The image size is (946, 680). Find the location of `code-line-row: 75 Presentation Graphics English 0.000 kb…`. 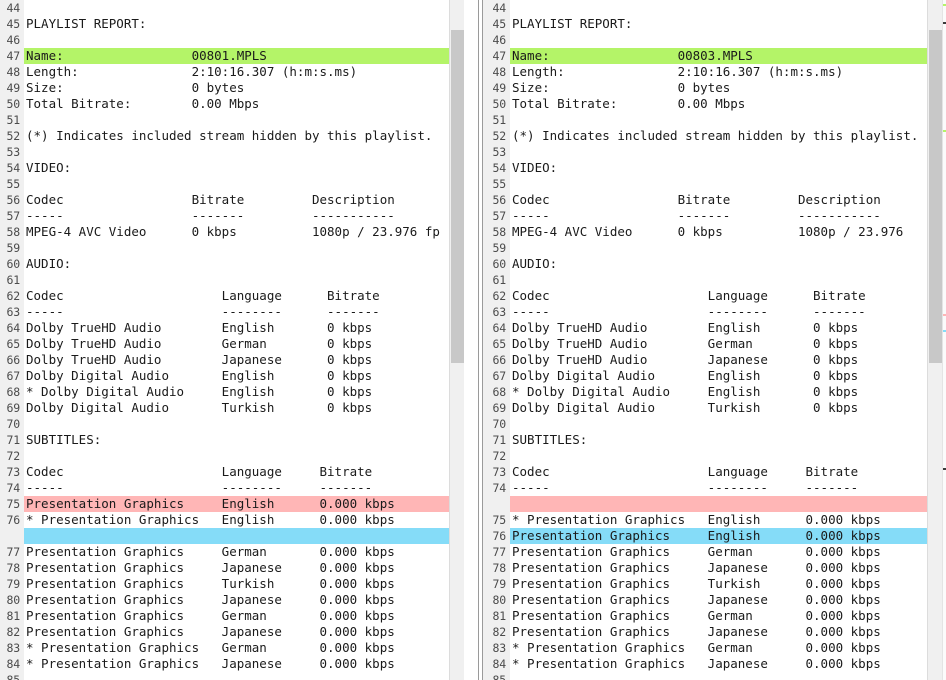

code-line-row: 75 Presentation Graphics English 0.000 kb… is located at coordinates (239, 504).